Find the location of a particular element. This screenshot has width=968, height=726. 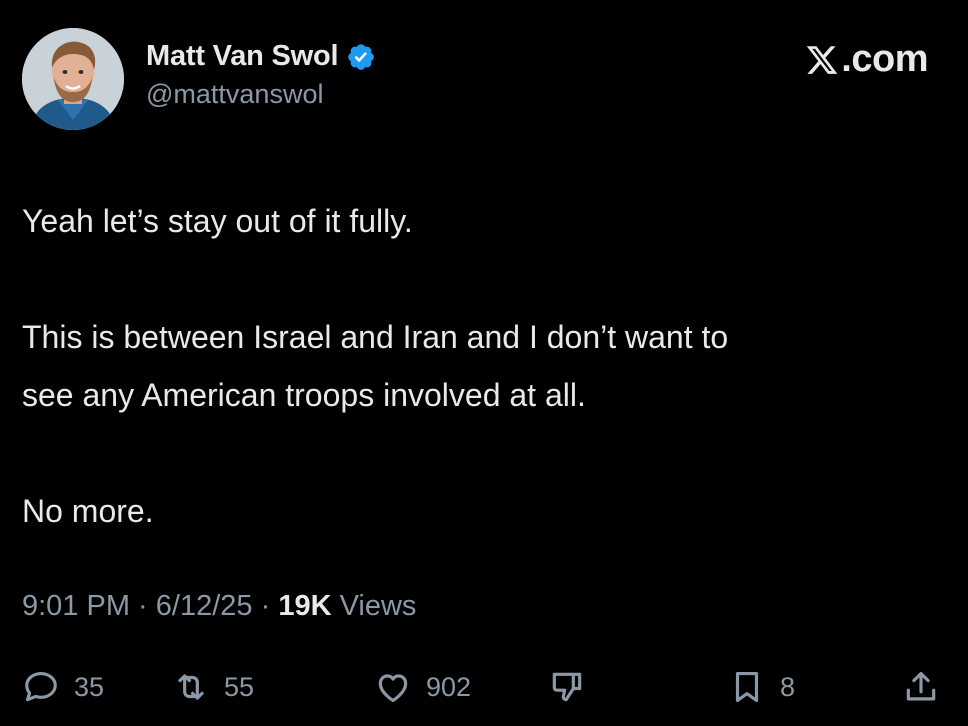

author-names: Matt Van Swol @mattvanswol is located at coordinates (261, 75).